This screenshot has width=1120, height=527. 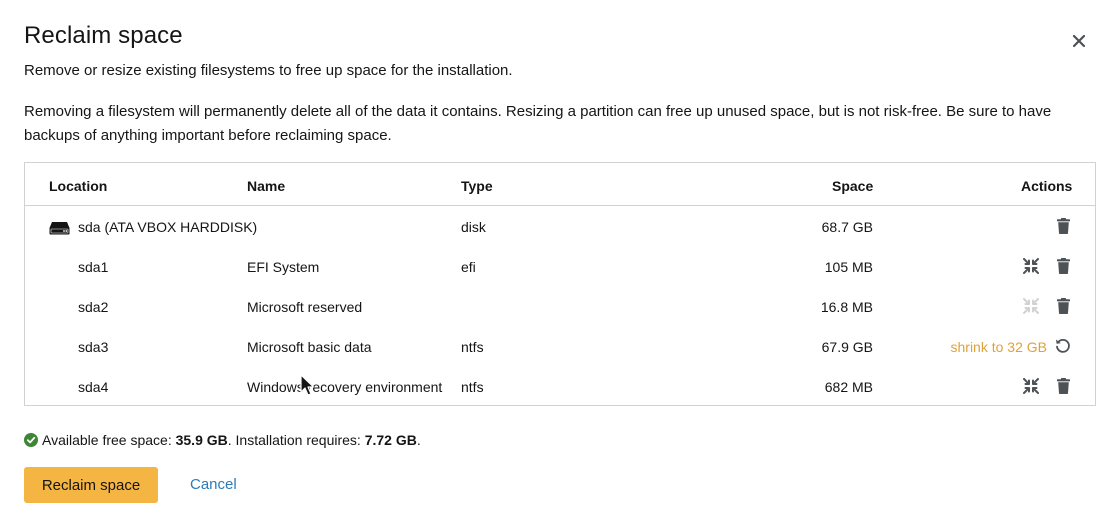 I want to click on undo-button, so click(x=1063, y=346).